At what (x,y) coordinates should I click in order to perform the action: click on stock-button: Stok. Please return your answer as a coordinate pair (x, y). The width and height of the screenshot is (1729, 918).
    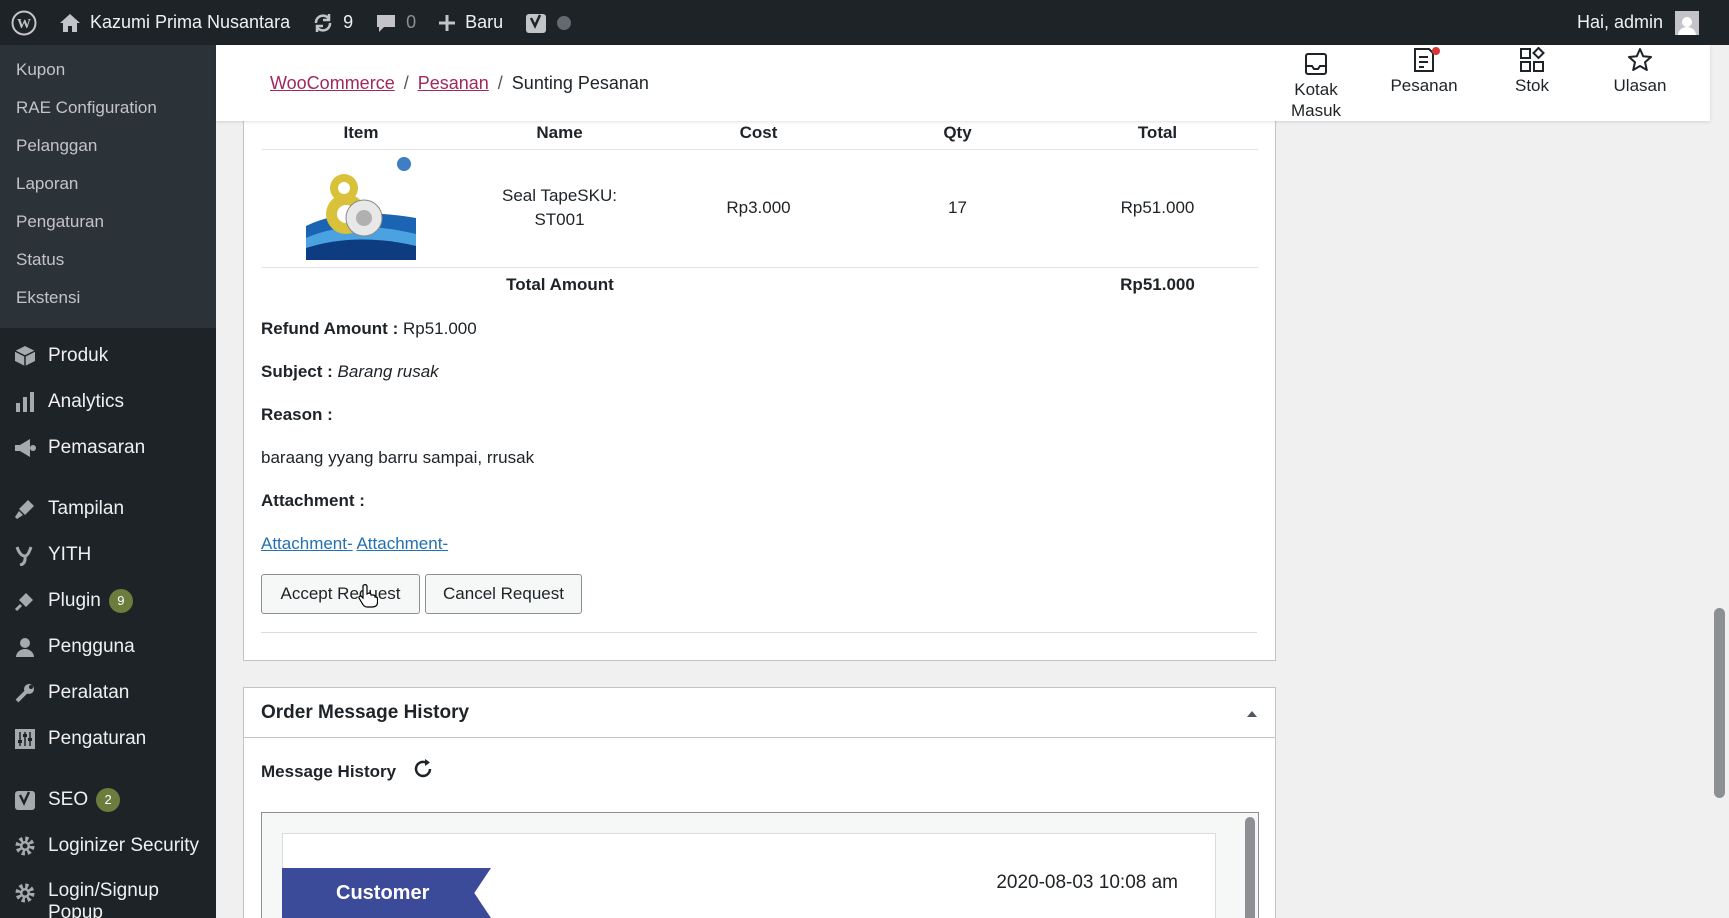
    Looking at the image, I should click on (1532, 83).